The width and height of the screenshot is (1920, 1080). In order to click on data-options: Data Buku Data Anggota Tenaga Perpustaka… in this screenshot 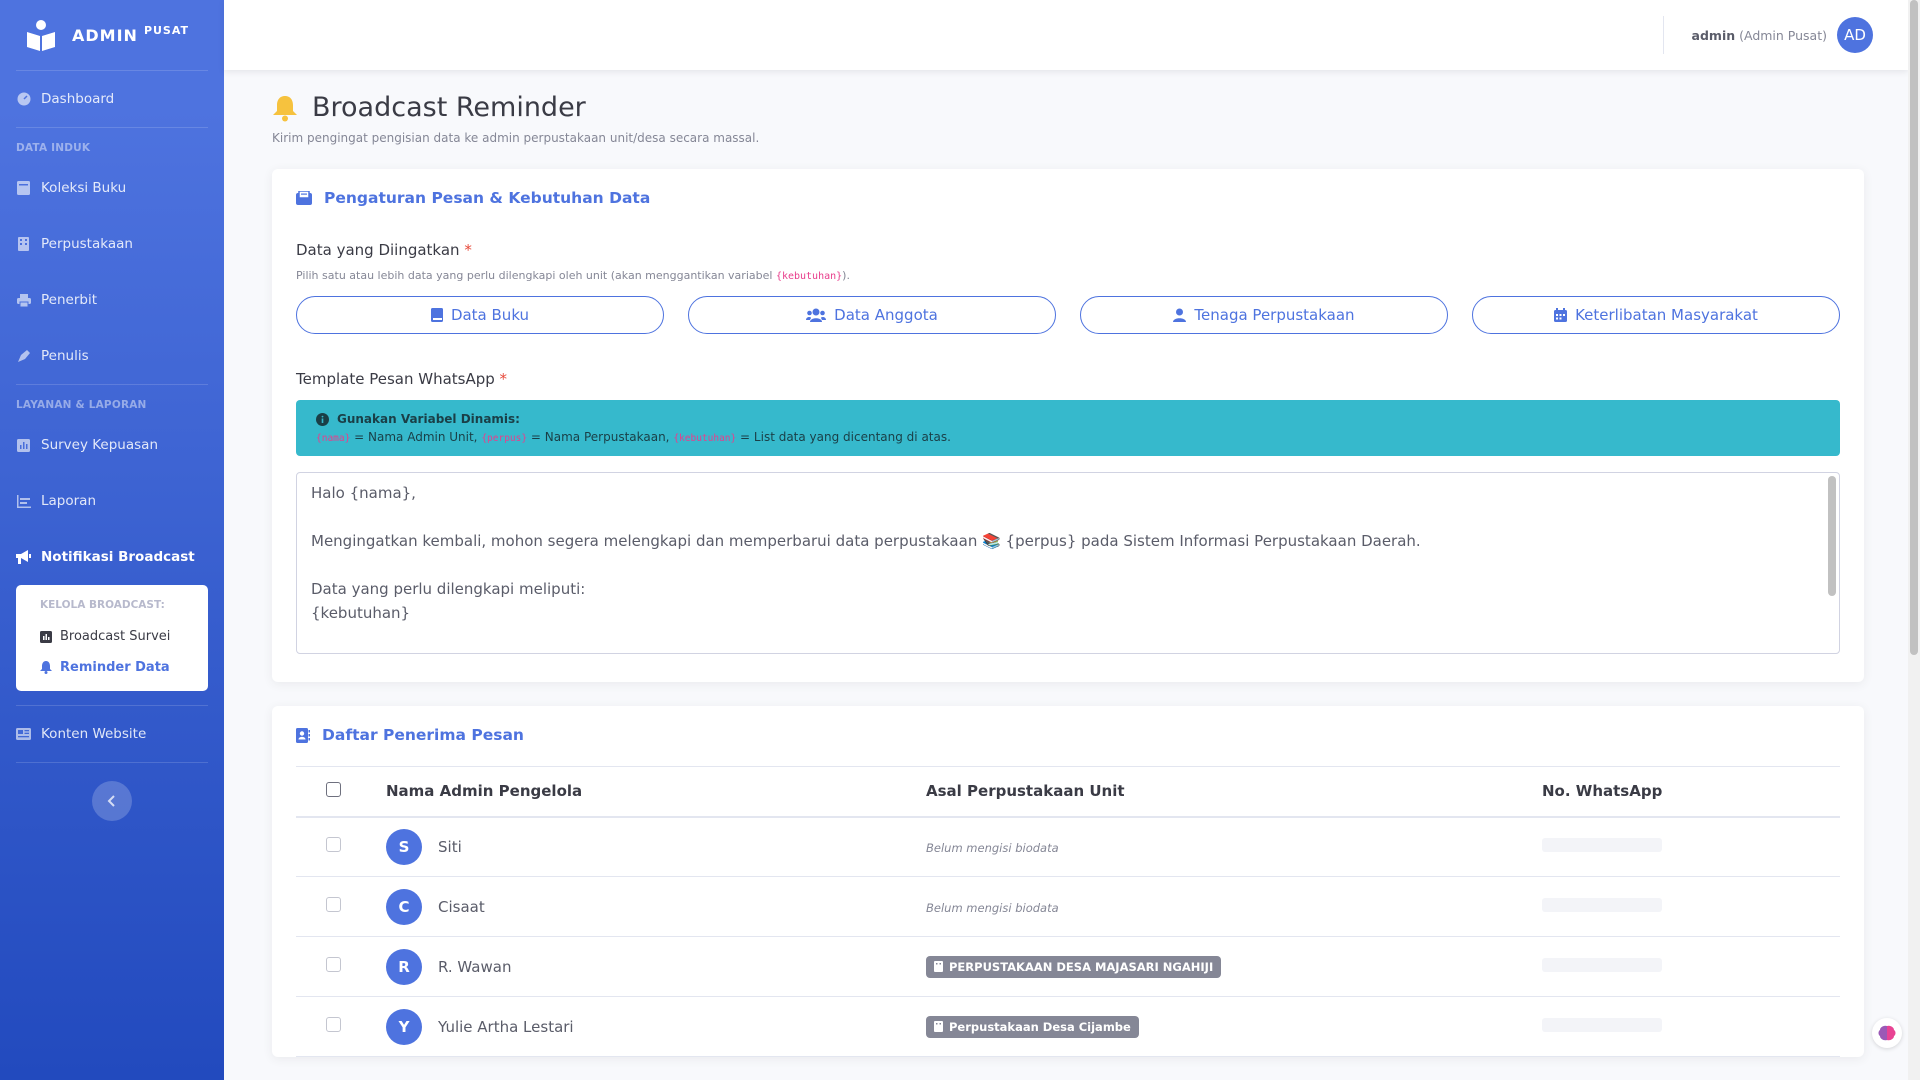, I will do `click(1068, 315)`.